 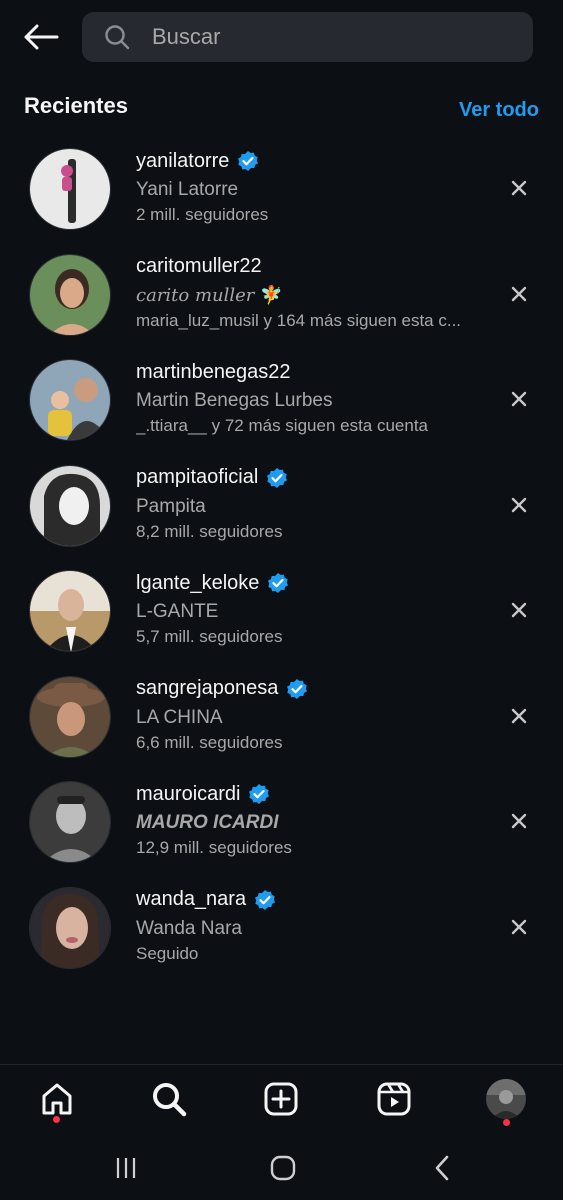 I want to click on follower-info: 5,7 mill. seguidores, so click(x=209, y=636).